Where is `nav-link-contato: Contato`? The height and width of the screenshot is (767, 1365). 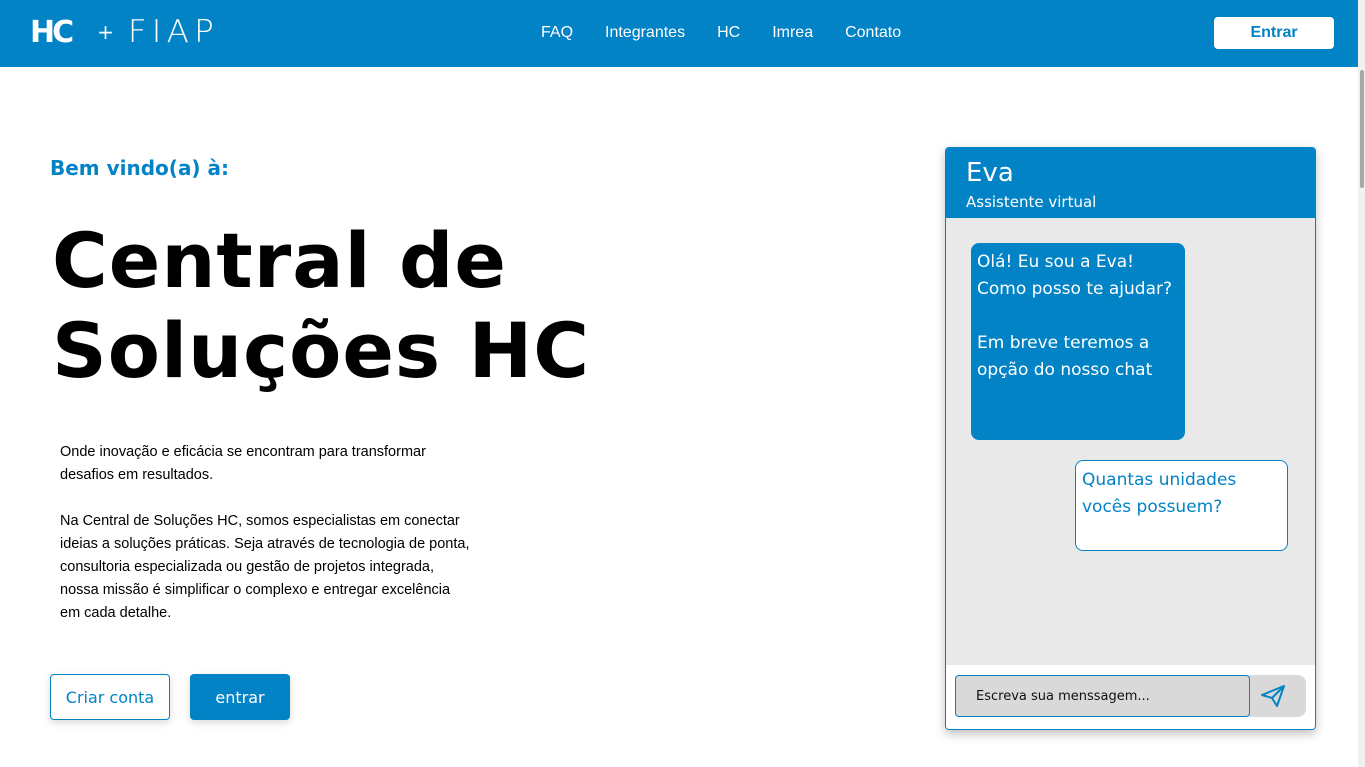
nav-link-contato: Contato is located at coordinates (873, 33).